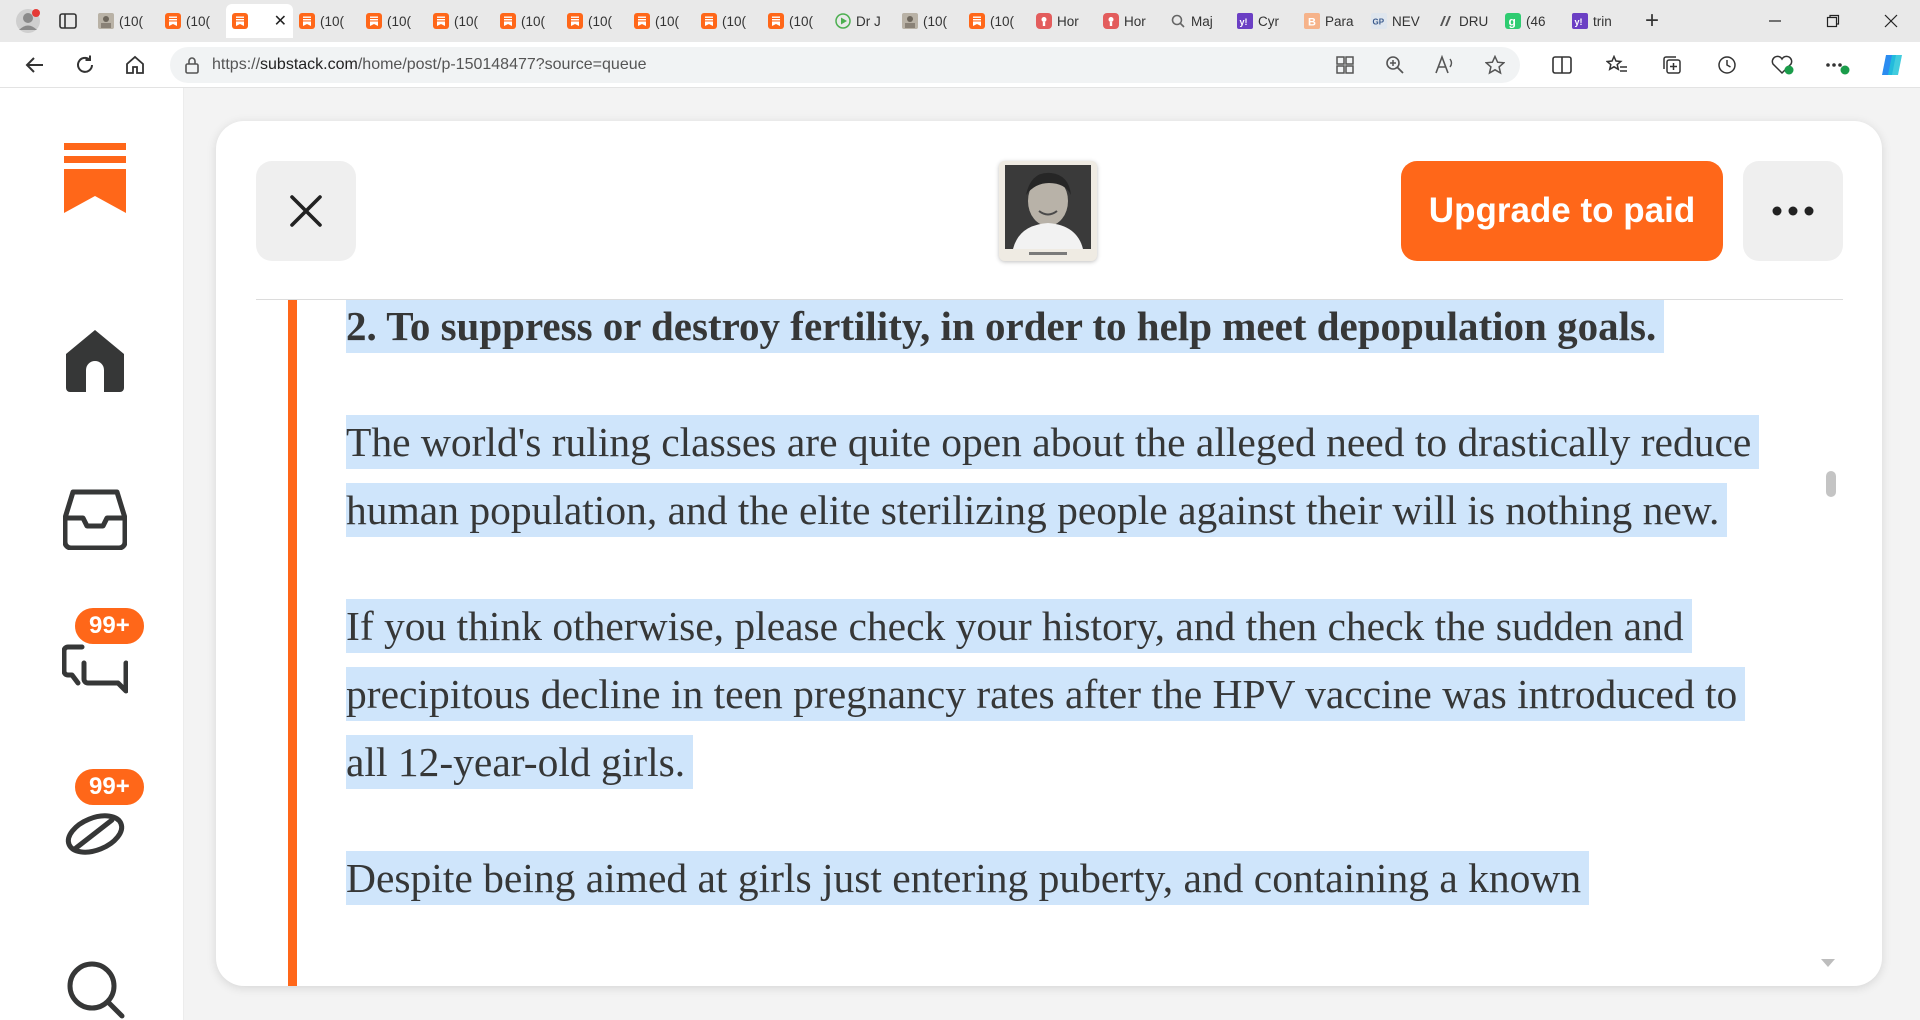  I want to click on home-button, so click(135, 65).